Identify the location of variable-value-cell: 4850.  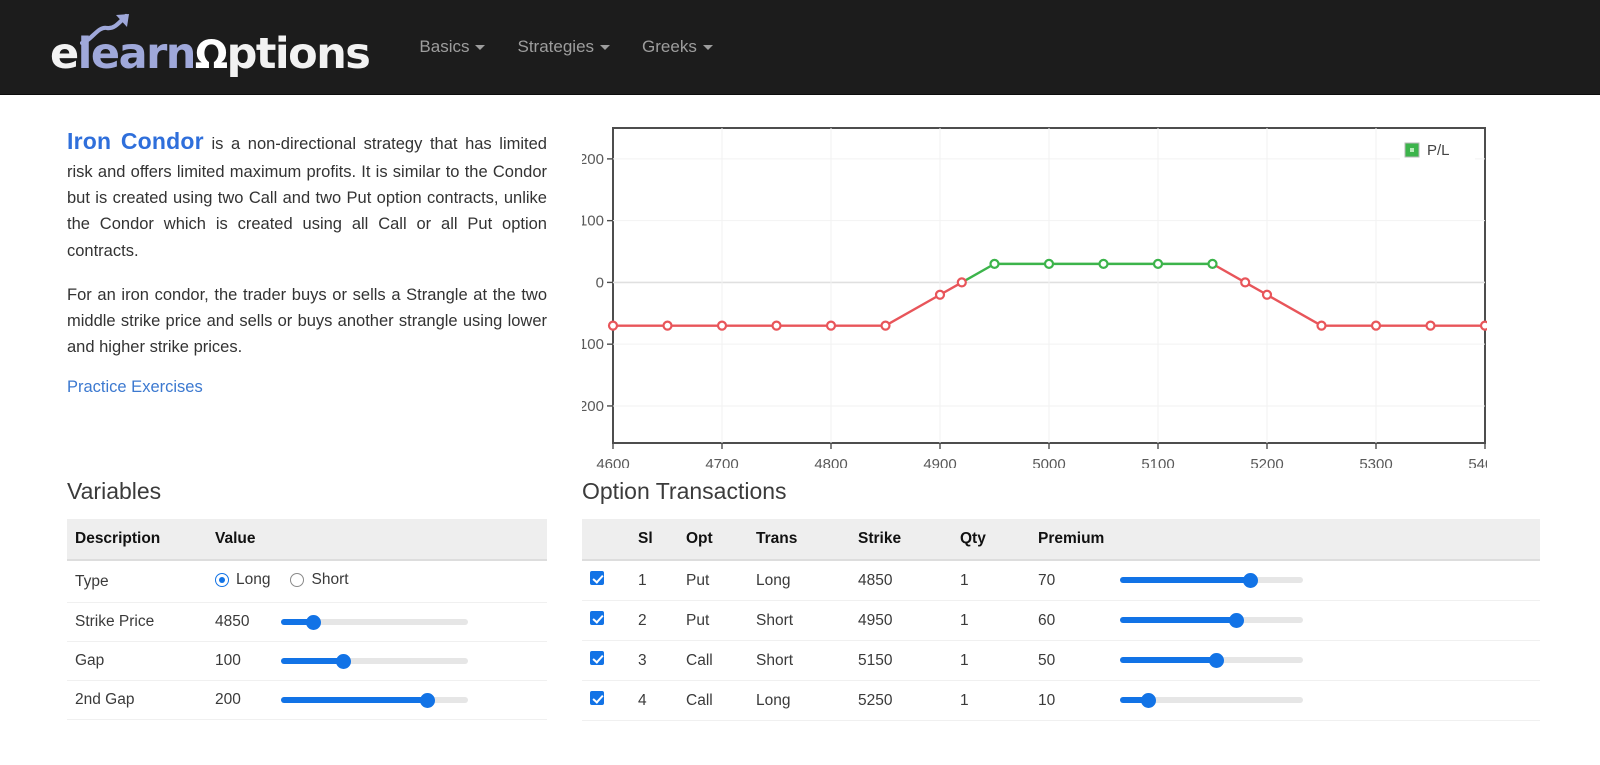
(377, 622).